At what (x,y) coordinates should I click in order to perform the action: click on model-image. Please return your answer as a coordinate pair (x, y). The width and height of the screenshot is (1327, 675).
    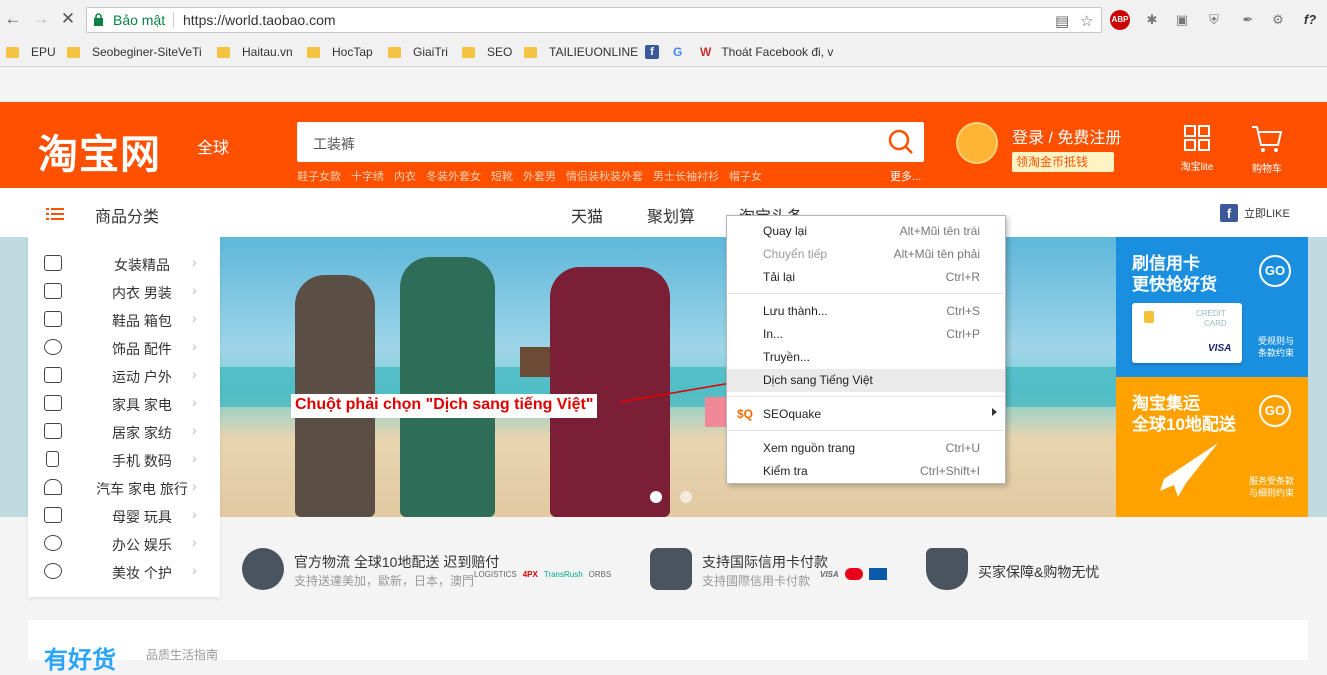
    Looking at the image, I should click on (447, 387).